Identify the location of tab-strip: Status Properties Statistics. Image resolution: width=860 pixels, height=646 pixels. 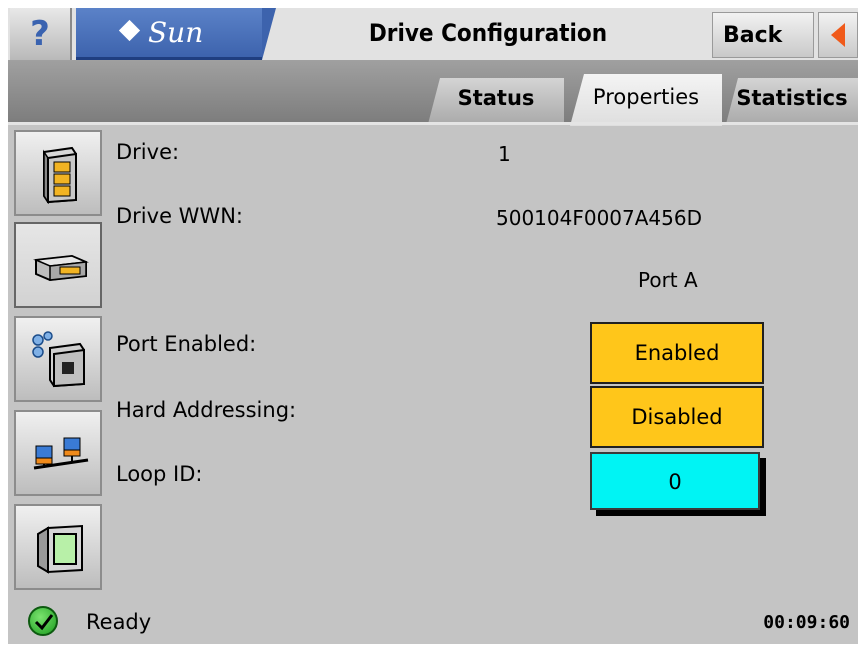
(433, 93).